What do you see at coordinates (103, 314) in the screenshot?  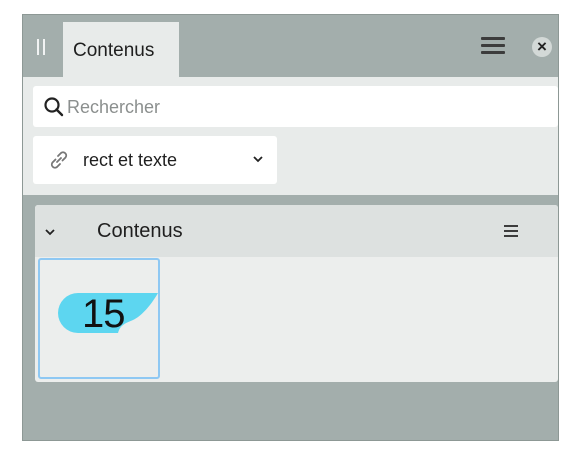 I see `thumbnail-label: 15` at bounding box center [103, 314].